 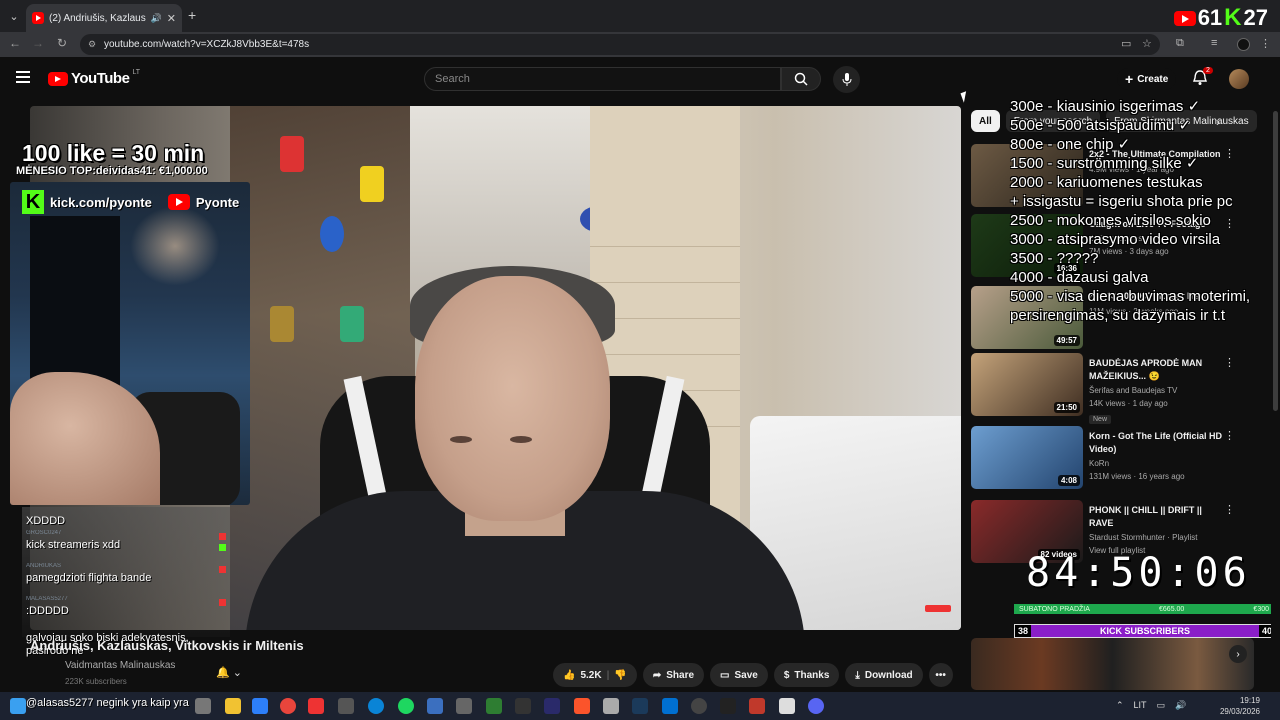 What do you see at coordinates (985, 121) in the screenshot?
I see `chip-all: All` at bounding box center [985, 121].